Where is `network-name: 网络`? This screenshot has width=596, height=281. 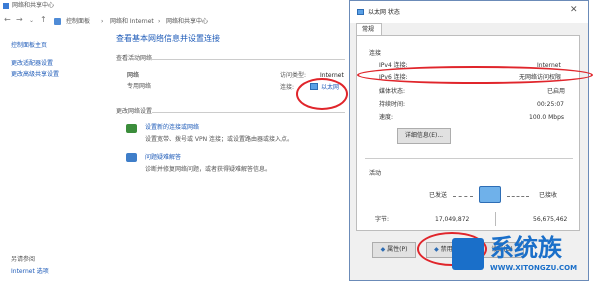 network-name: 网络 is located at coordinates (133, 75).